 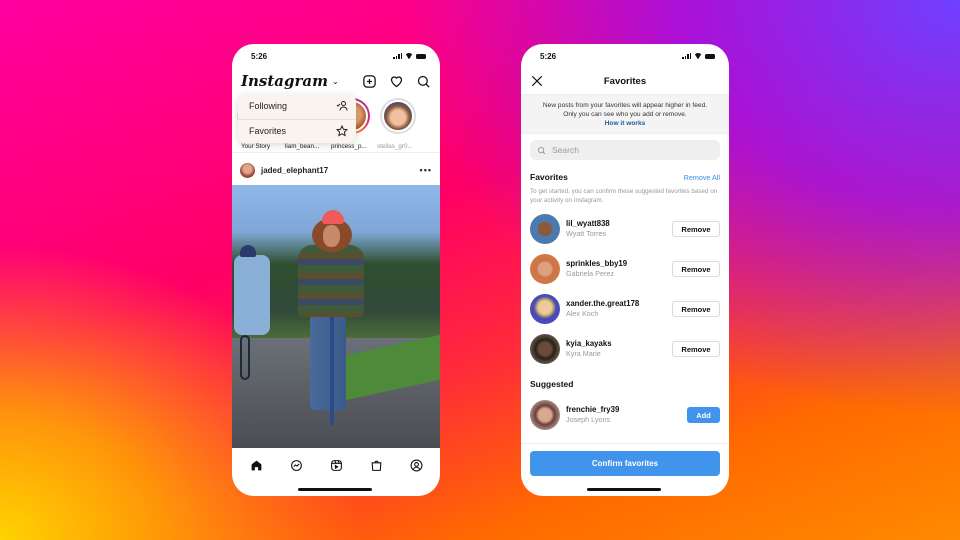 I want to click on post-author-avatar, so click(x=247, y=170).